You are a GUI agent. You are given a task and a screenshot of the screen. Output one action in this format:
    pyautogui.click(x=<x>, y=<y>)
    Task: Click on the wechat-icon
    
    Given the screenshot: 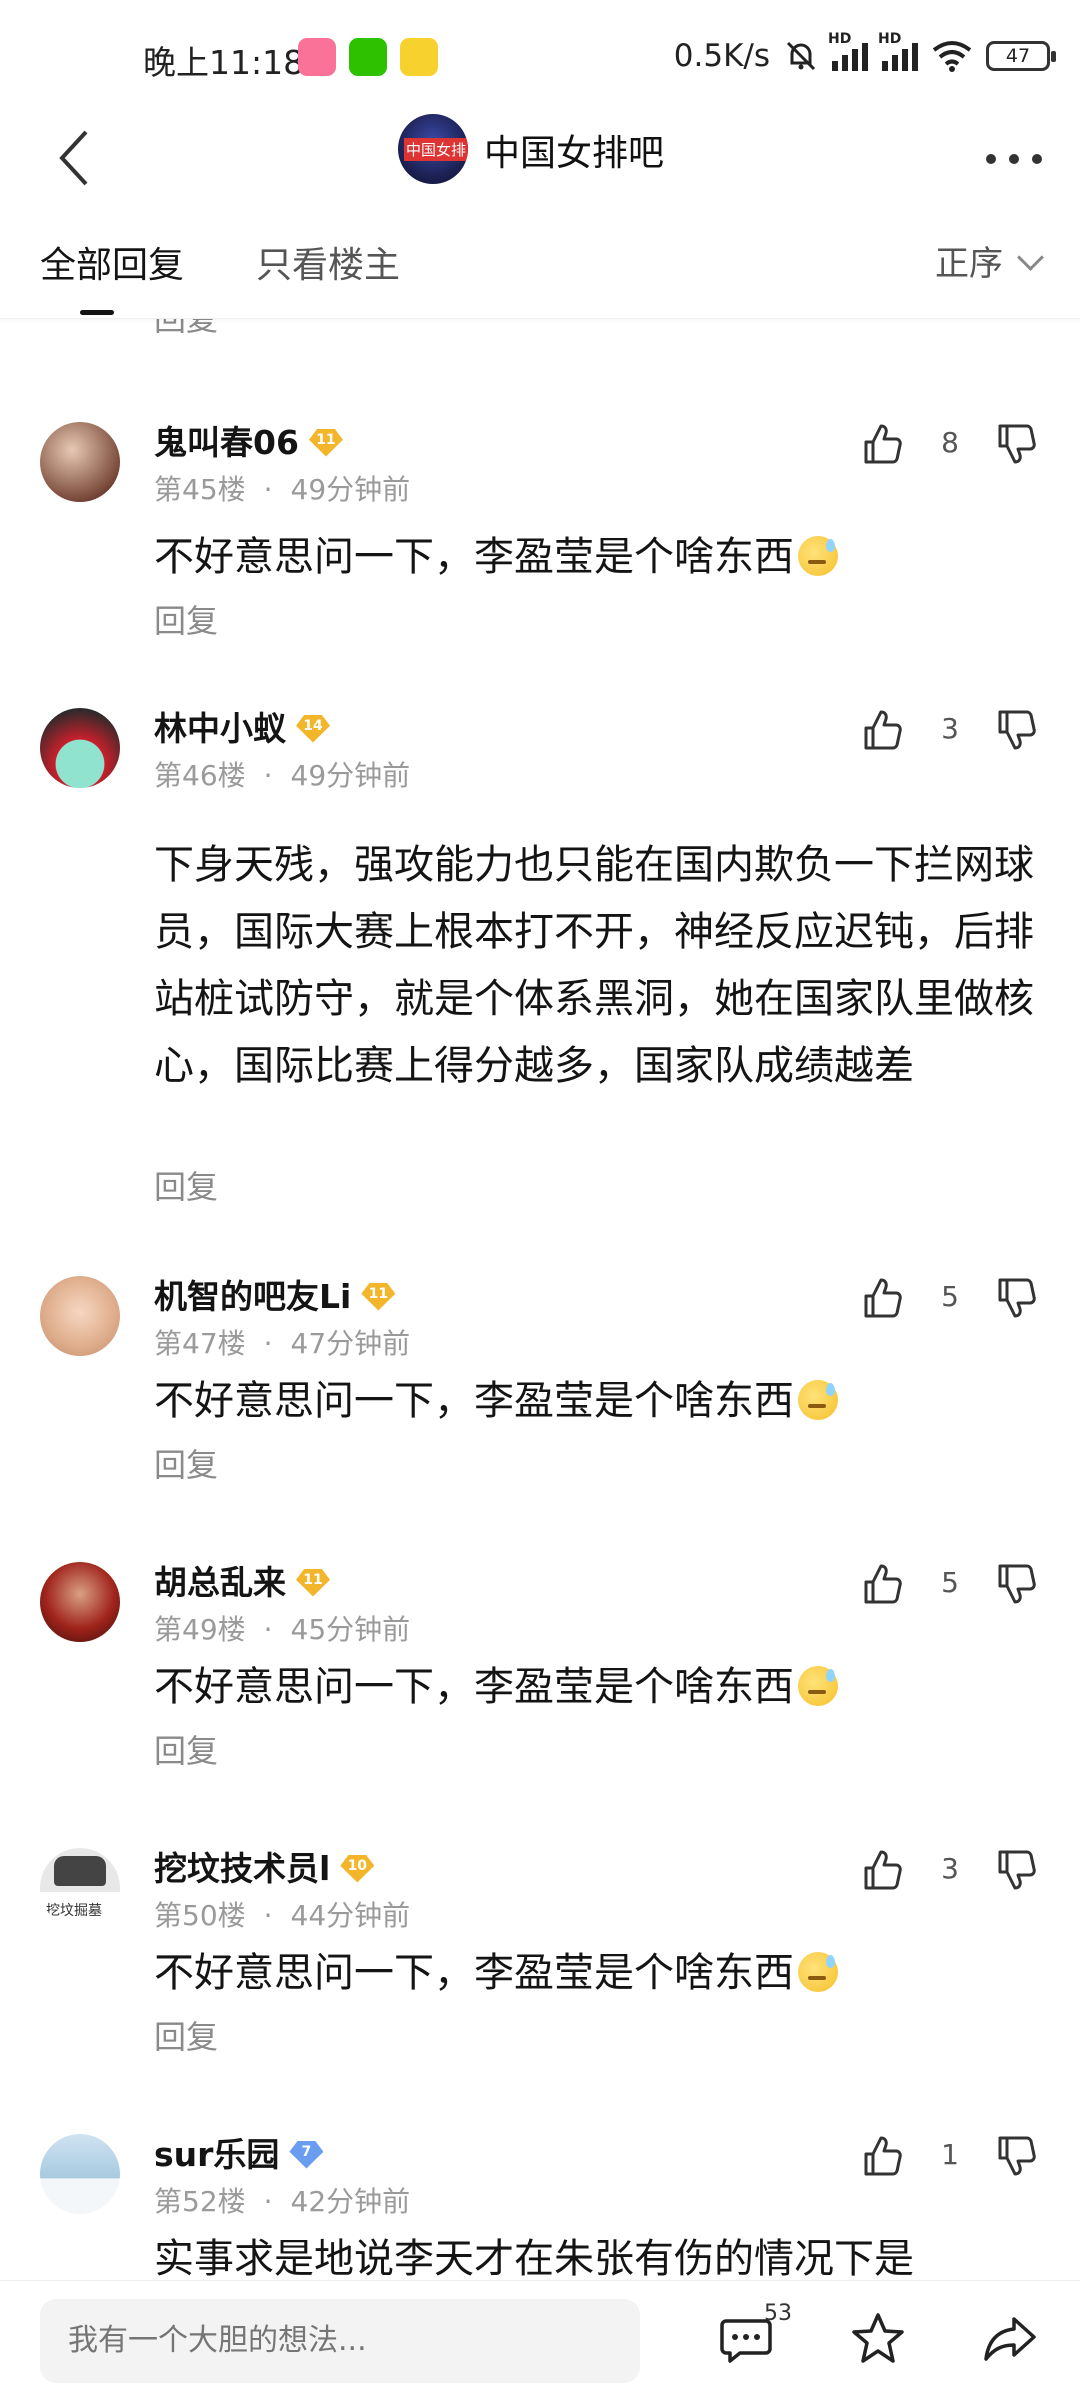 What is the action you would take?
    pyautogui.click(x=368, y=57)
    